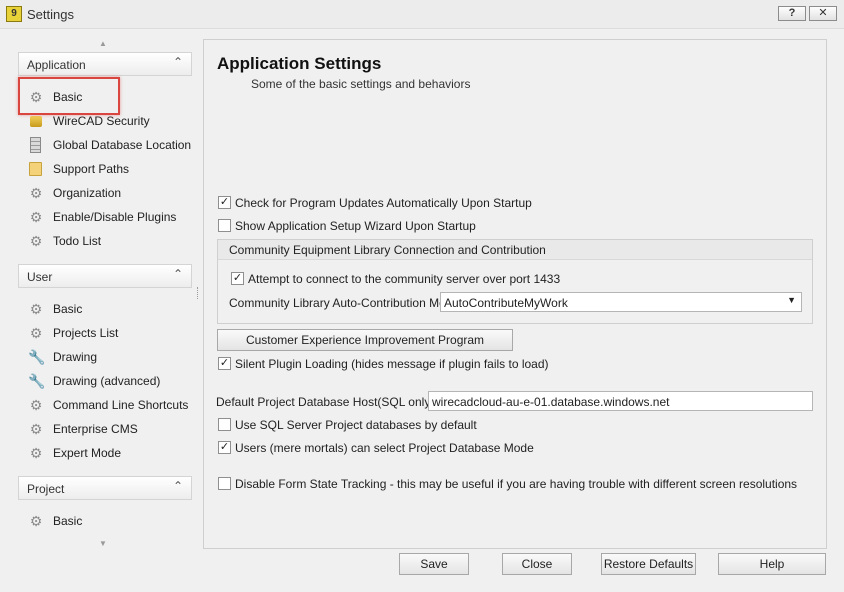 The image size is (844, 592). What do you see at coordinates (792, 13) in the screenshot?
I see `help-window-button: ?` at bounding box center [792, 13].